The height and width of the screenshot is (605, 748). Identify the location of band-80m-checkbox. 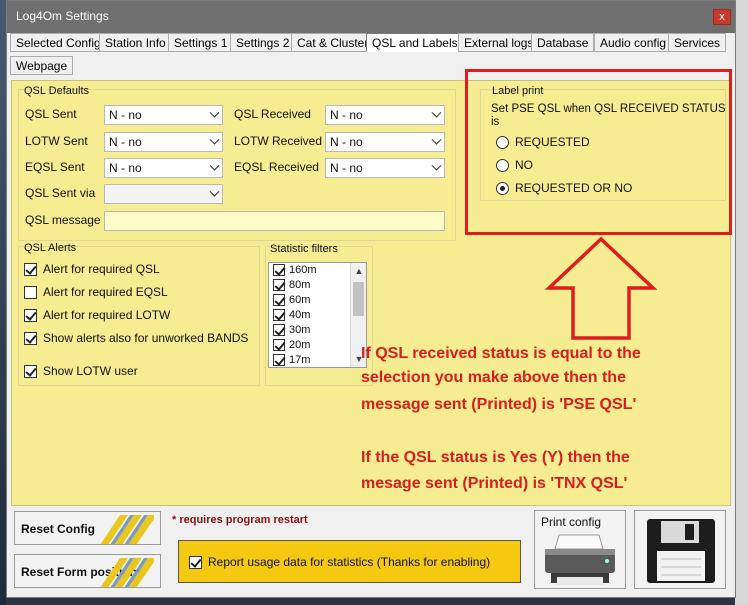
(279, 285).